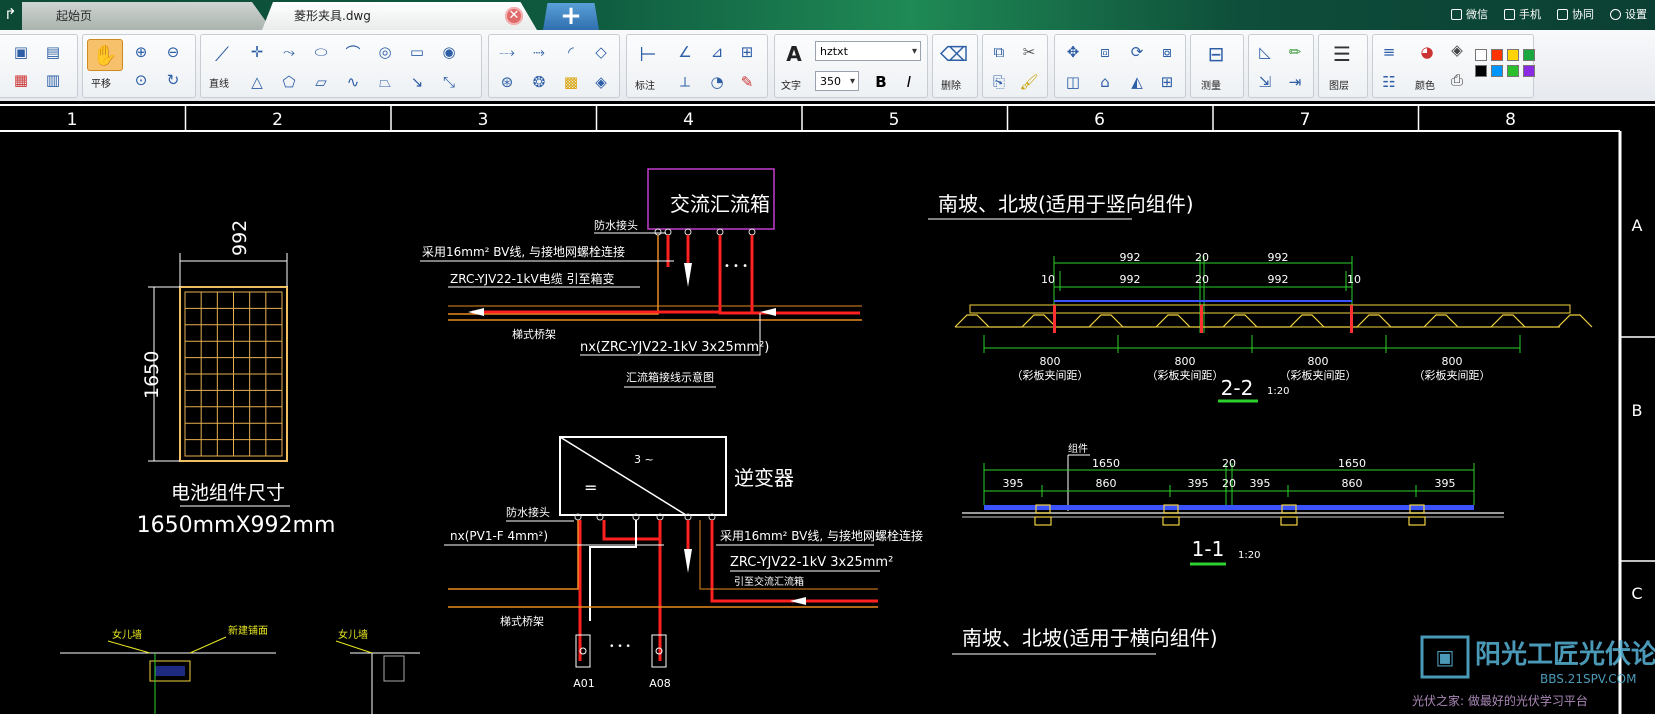  Describe the element at coordinates (601, 82) in the screenshot. I see `fill-icon: ◈` at that location.